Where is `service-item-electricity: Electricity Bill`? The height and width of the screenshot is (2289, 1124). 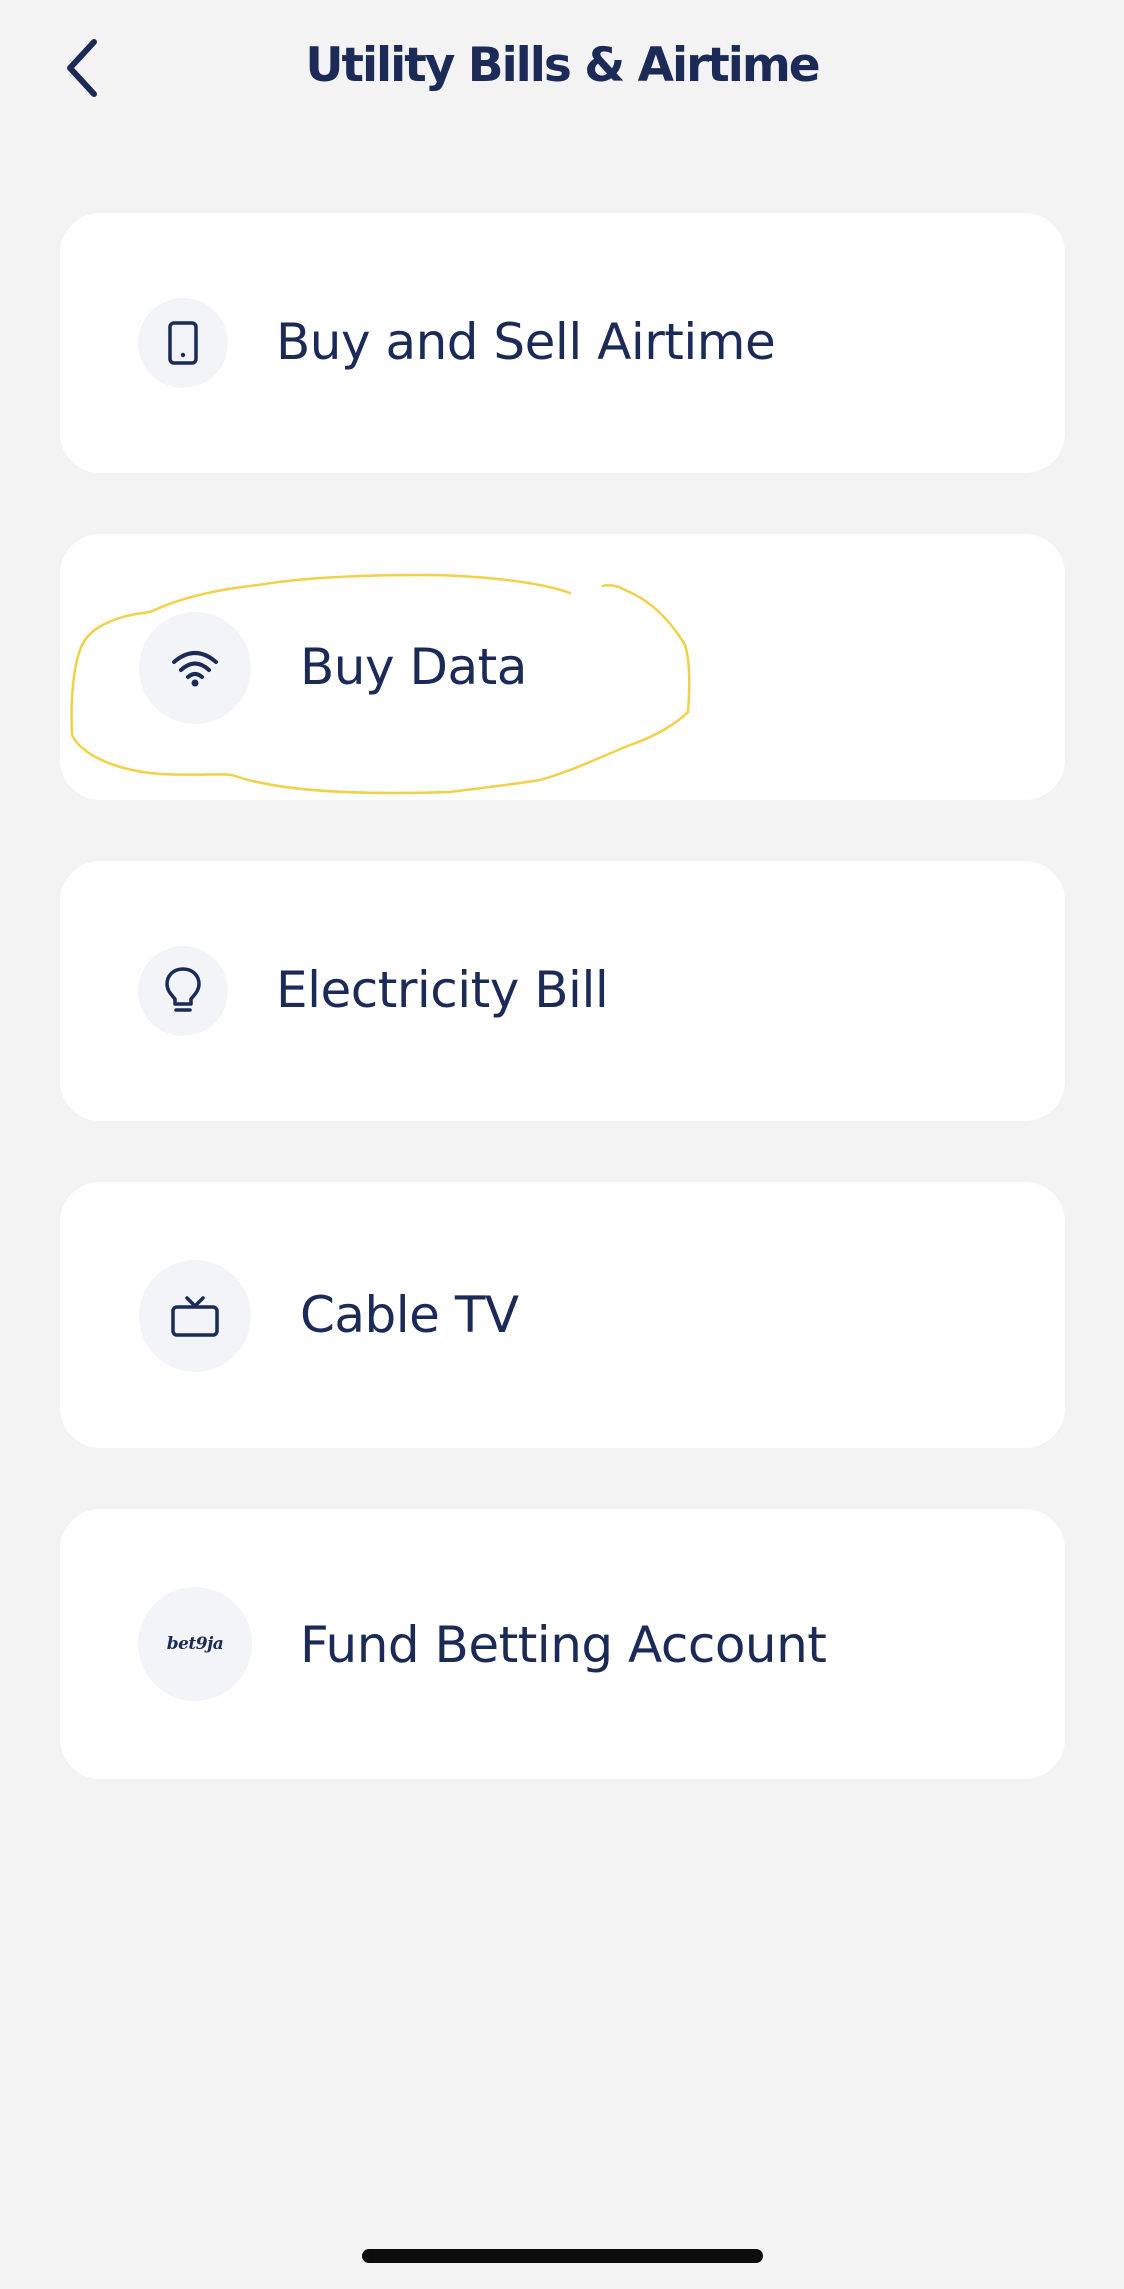 service-item-electricity: Electricity Bill is located at coordinates (562, 991).